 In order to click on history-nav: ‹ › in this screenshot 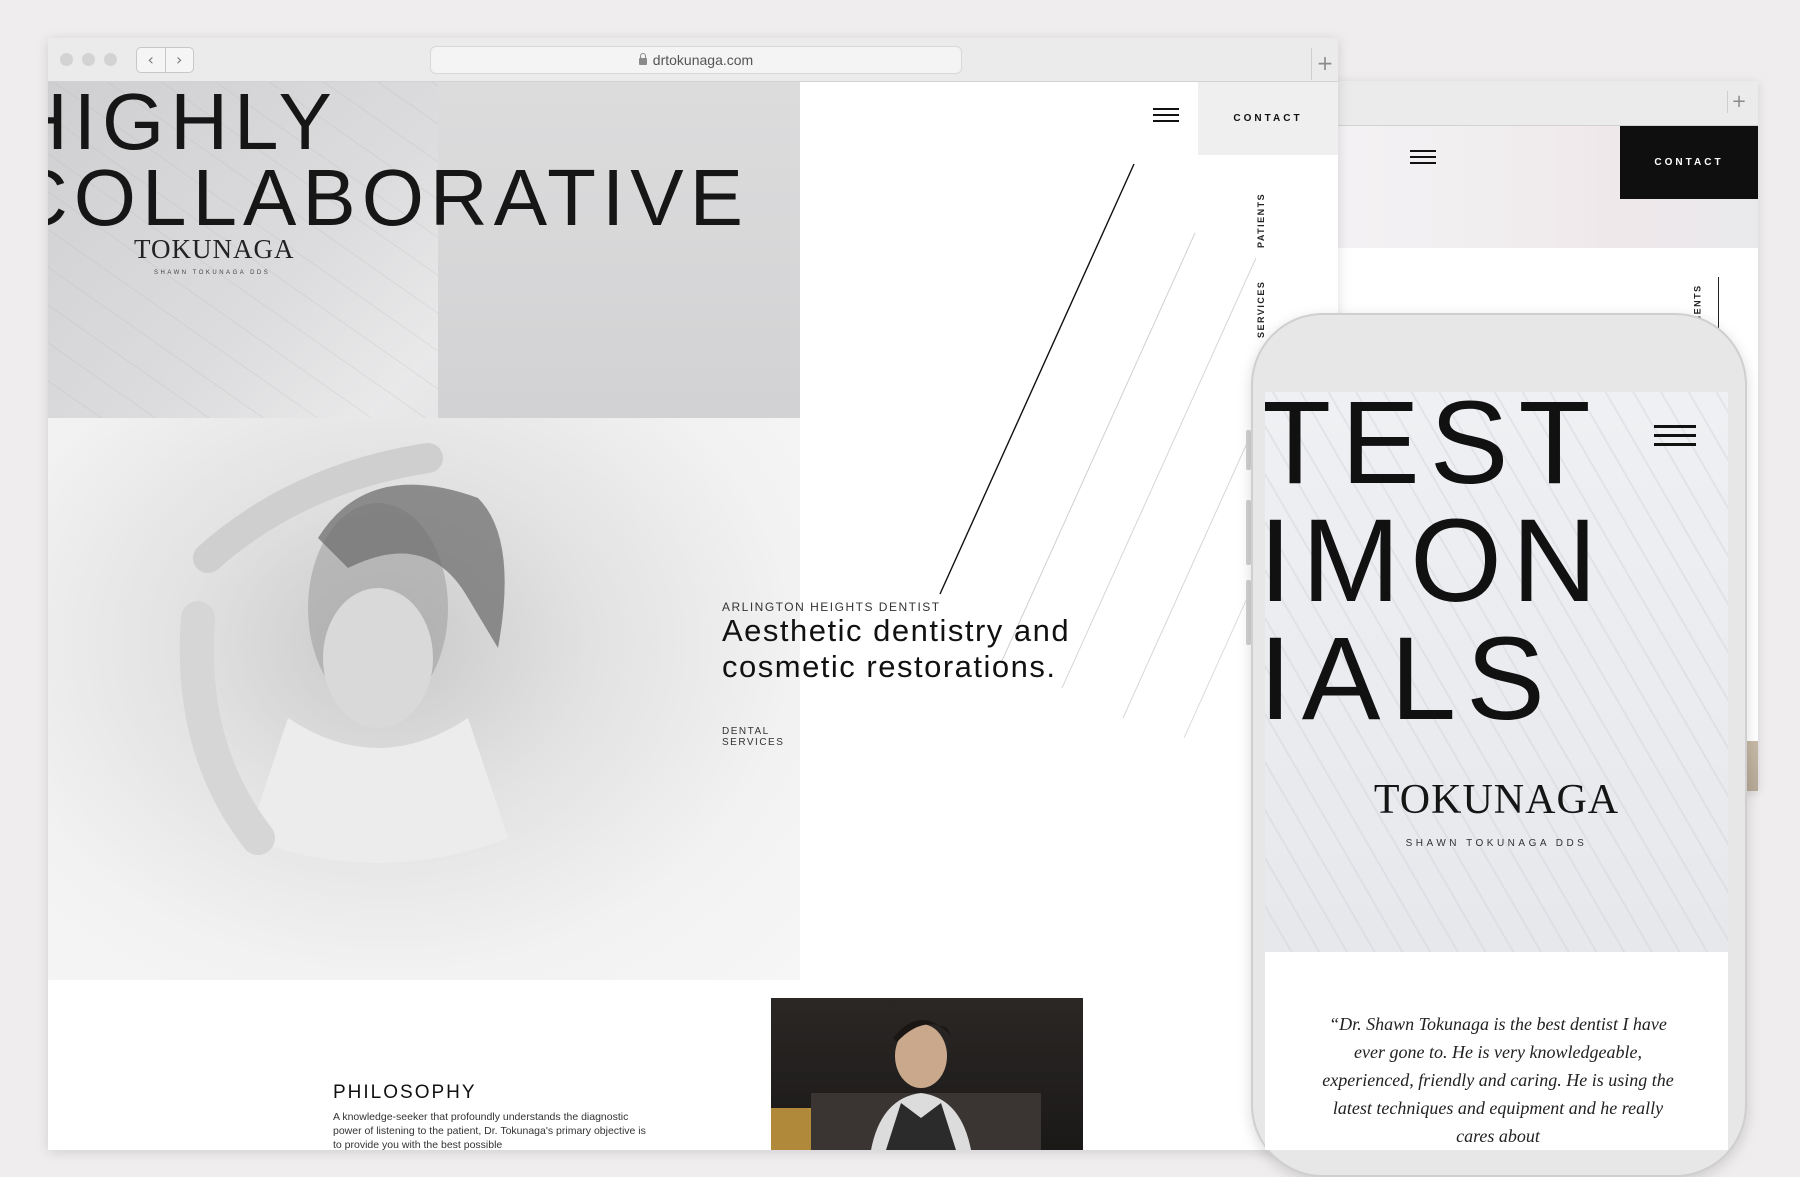, I will do `click(165, 60)`.